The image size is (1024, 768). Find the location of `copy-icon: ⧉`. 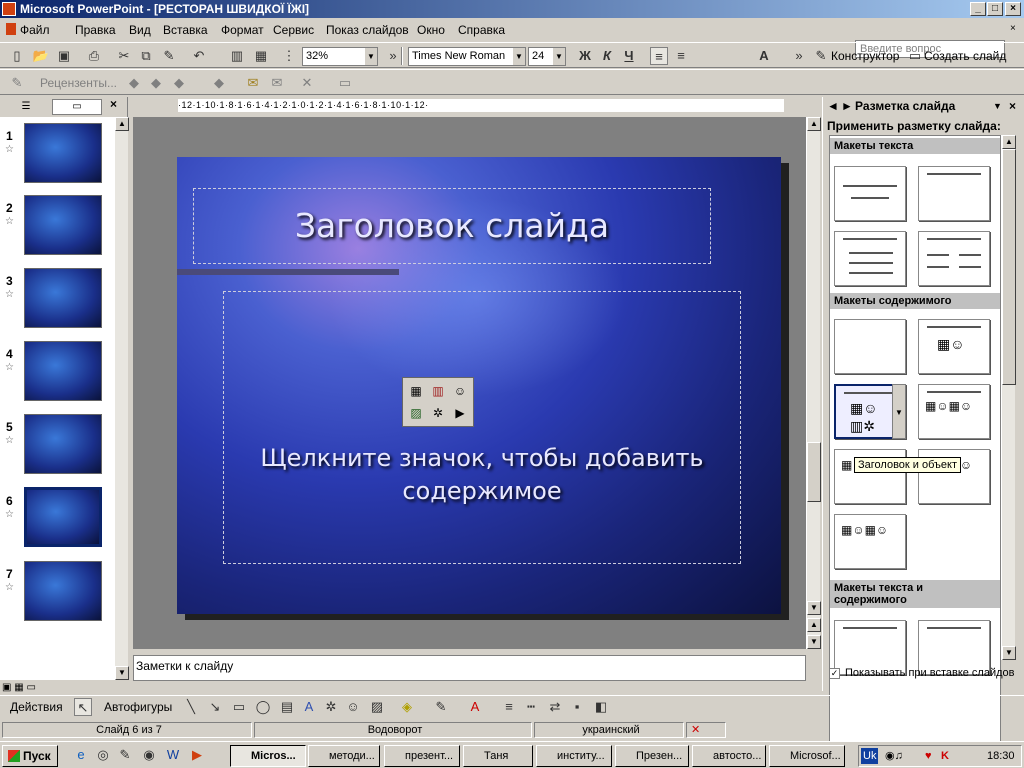

copy-icon: ⧉ is located at coordinates (146, 56).